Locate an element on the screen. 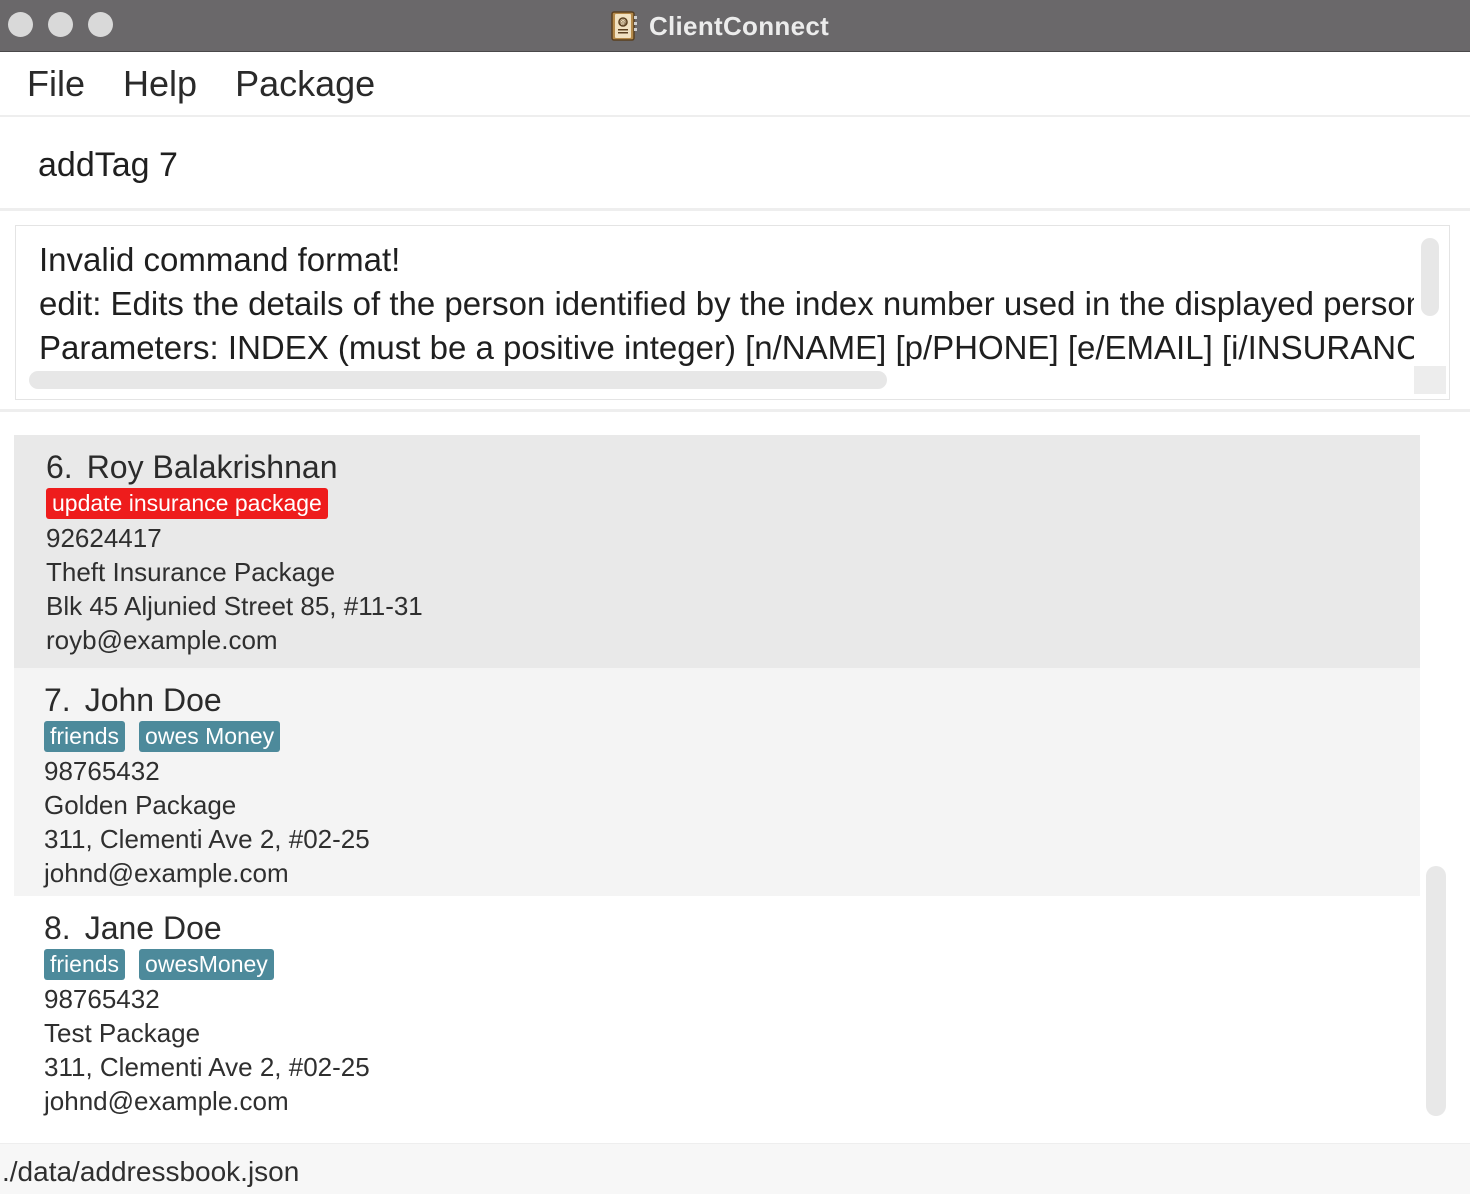 The height and width of the screenshot is (1194, 1470). save-location: ./data/addressbook.json is located at coordinates (151, 1171).